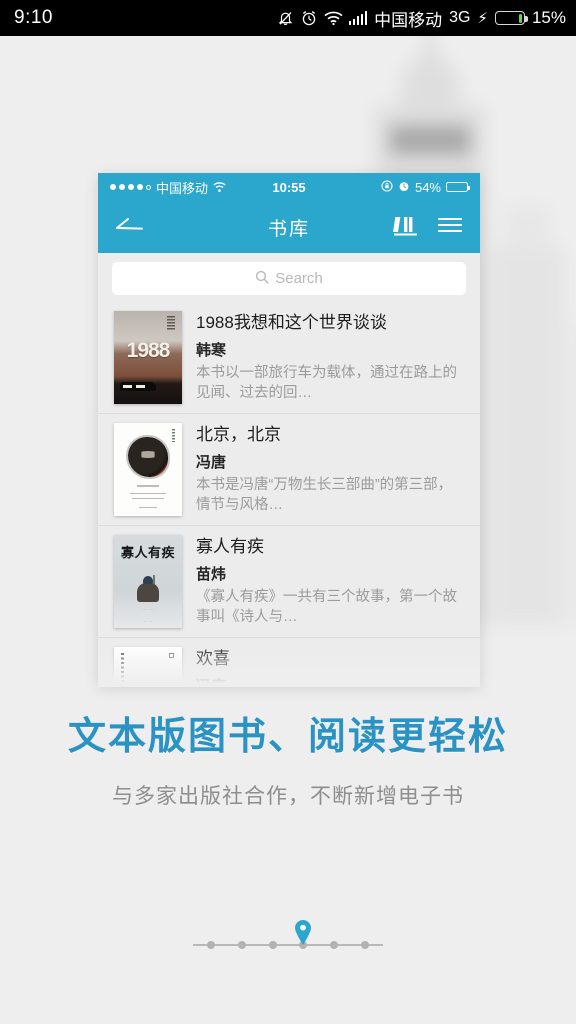 The image size is (576, 1024). What do you see at coordinates (299, 278) in the screenshot?
I see `search-placeholder: Search` at bounding box center [299, 278].